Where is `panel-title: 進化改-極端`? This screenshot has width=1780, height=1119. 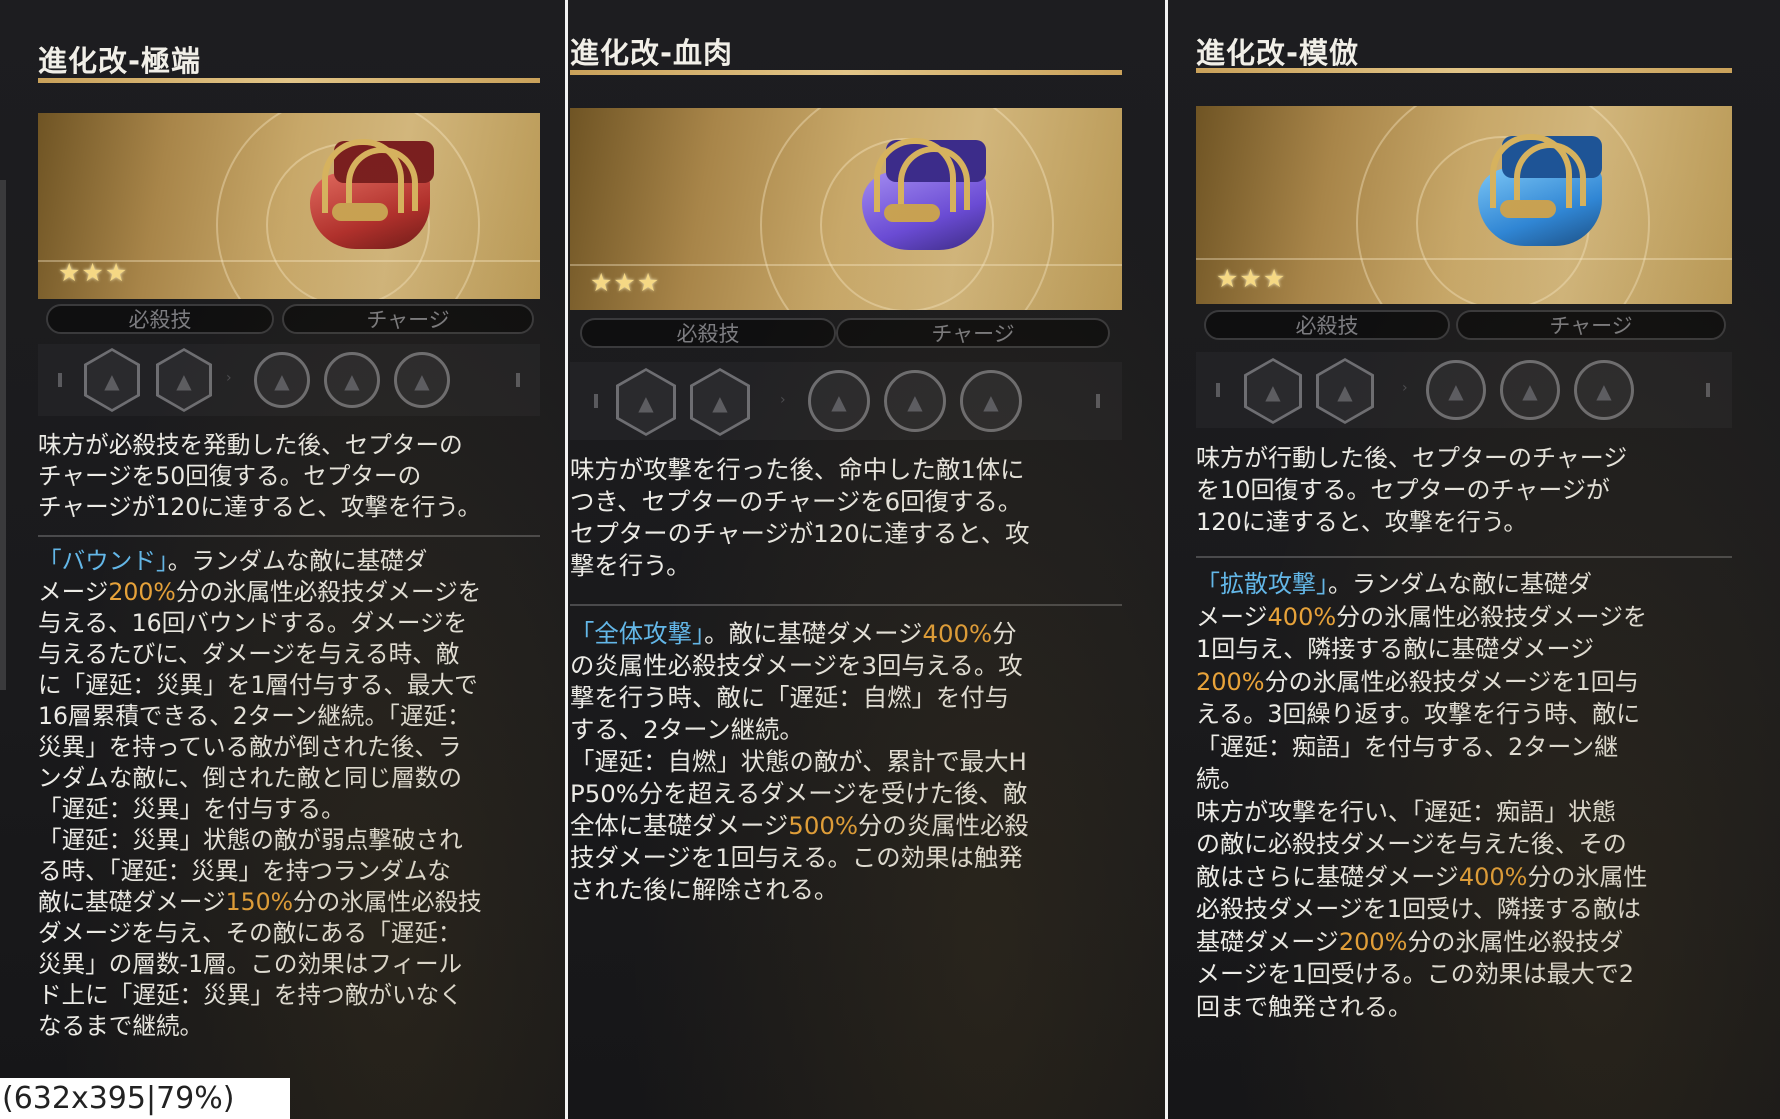 panel-title: 進化改-極端 is located at coordinates (120, 61).